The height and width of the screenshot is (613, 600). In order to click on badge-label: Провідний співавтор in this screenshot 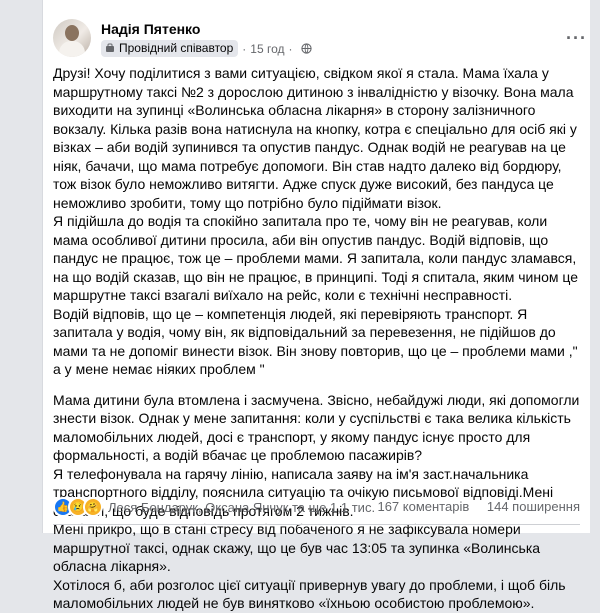, I will do `click(176, 48)`.